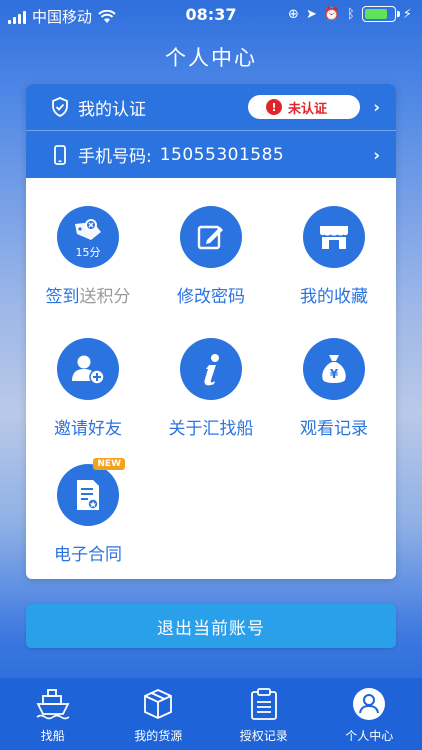 The width and height of the screenshot is (422, 750). I want to click on change-password-item: 修改密码, so click(211, 256).